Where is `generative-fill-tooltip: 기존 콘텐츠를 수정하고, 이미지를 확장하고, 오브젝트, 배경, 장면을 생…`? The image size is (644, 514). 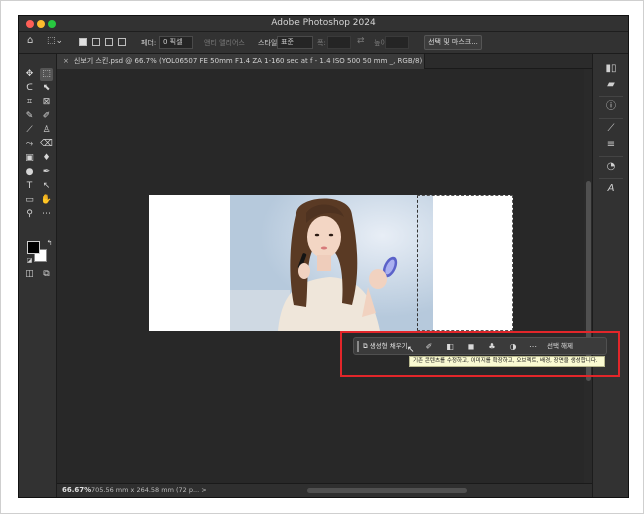
generative-fill-tooltip: 기존 콘텐츠를 수정하고, 이미지를 확장하고, 오브젝트, 배경, 장면을 생… is located at coordinates (507, 361).